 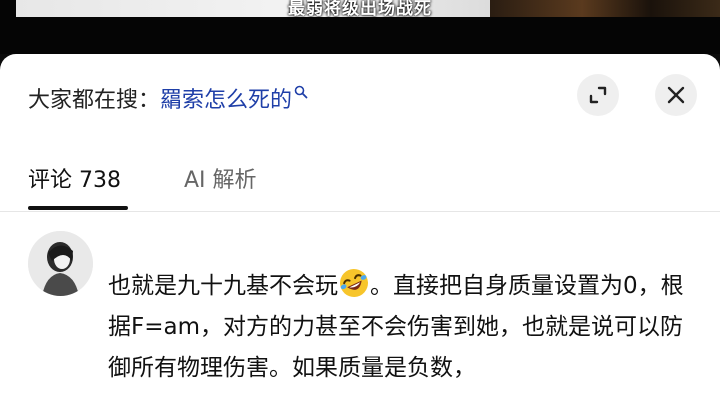 What do you see at coordinates (78, 208) in the screenshot?
I see `active-tab-indicator` at bounding box center [78, 208].